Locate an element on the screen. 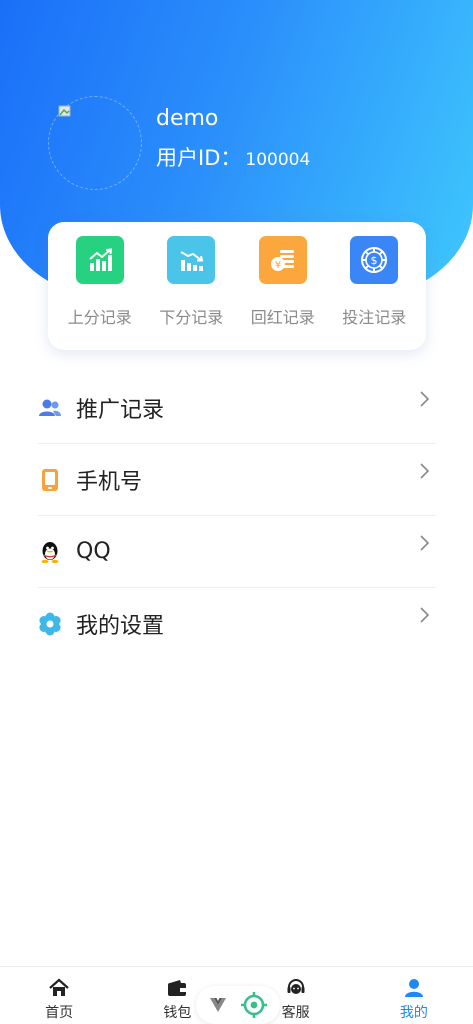 This screenshot has height=1024, width=473. home-icon is located at coordinates (59, 988).